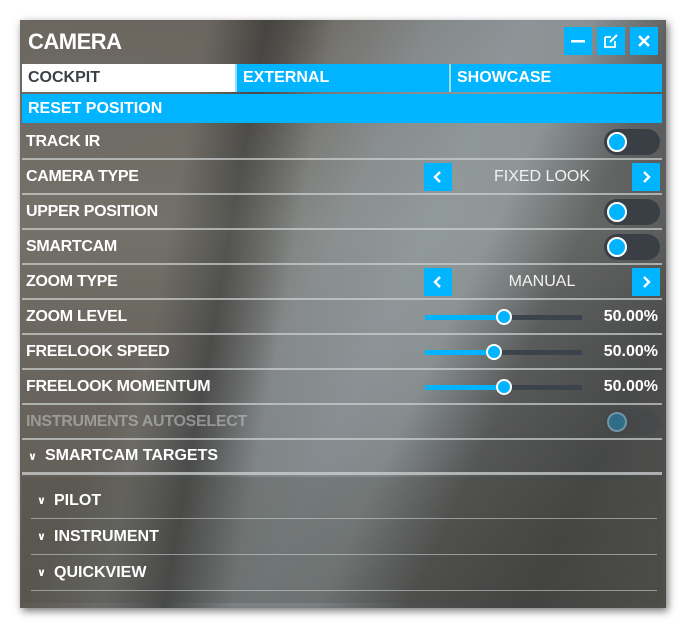  I want to click on setting-instruments-autoselect: INSTRUMENTS AUTOSELECT, so click(342, 422).